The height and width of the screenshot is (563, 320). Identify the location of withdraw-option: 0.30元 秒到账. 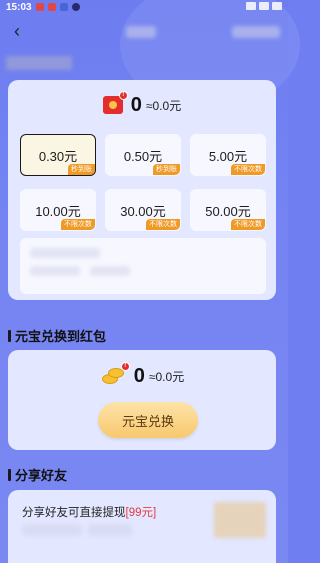
(58, 155).